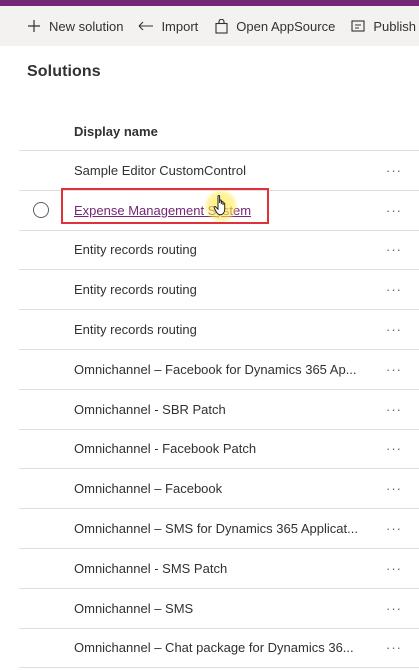  I want to click on table-row: Expense Management System ···, so click(219, 209).